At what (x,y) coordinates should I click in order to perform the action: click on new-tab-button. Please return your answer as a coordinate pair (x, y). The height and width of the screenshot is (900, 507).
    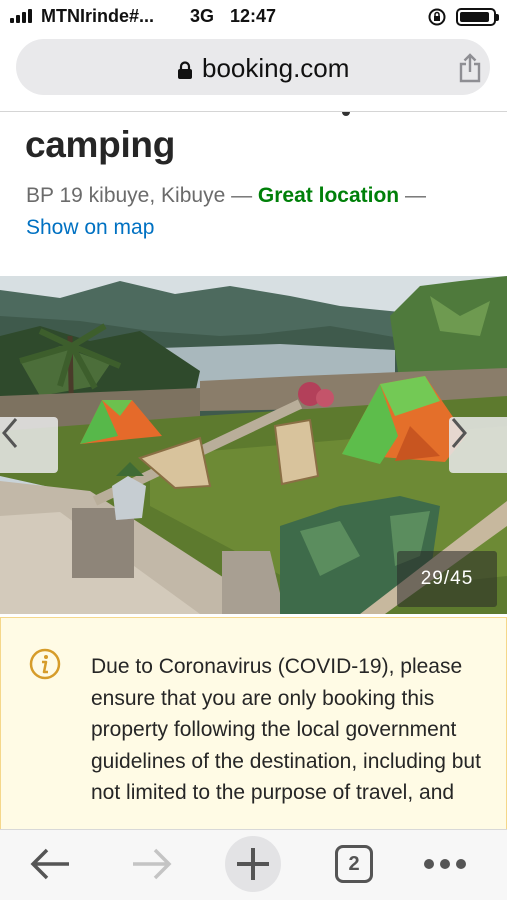
    Looking at the image, I should click on (253, 864).